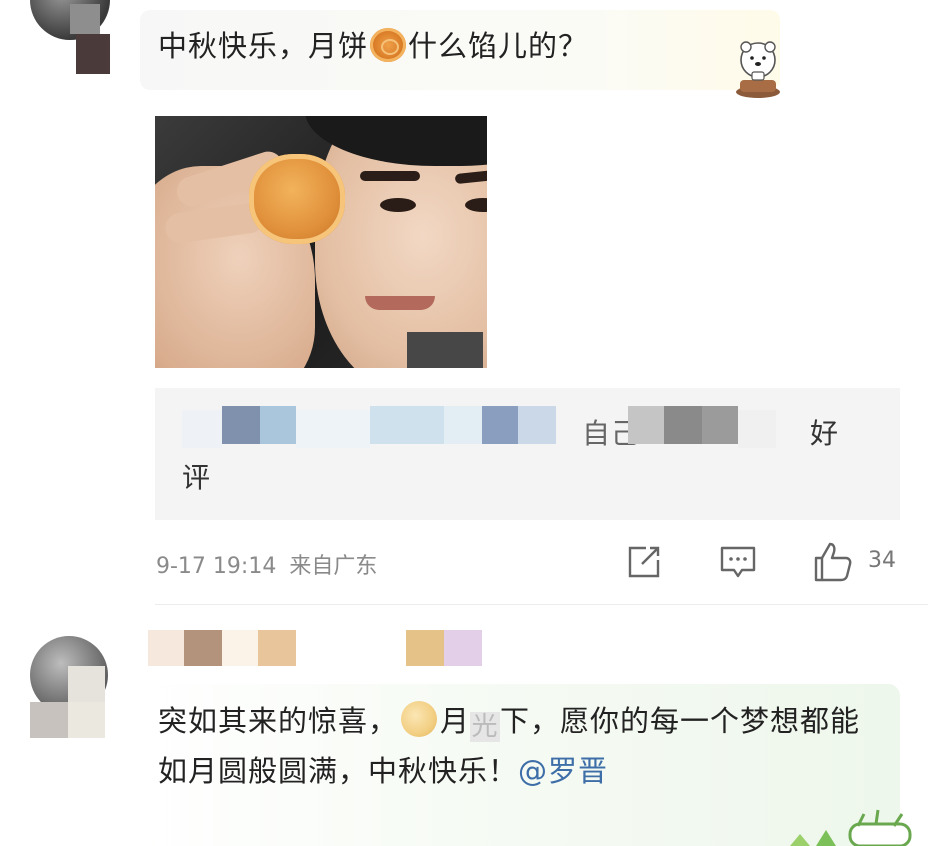  What do you see at coordinates (398, 205) in the screenshot?
I see `photo-eye` at bounding box center [398, 205].